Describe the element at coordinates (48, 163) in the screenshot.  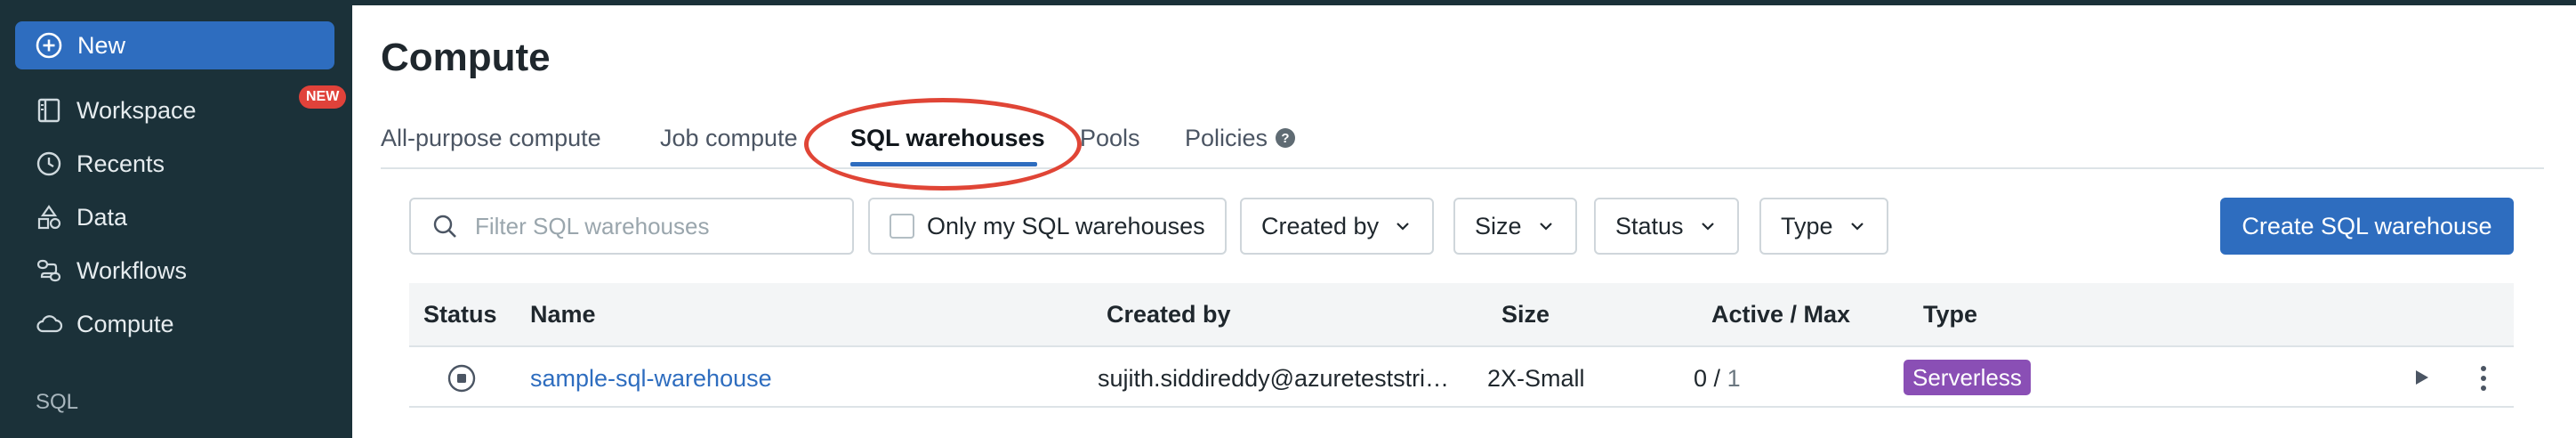
I see `clock-icon` at that location.